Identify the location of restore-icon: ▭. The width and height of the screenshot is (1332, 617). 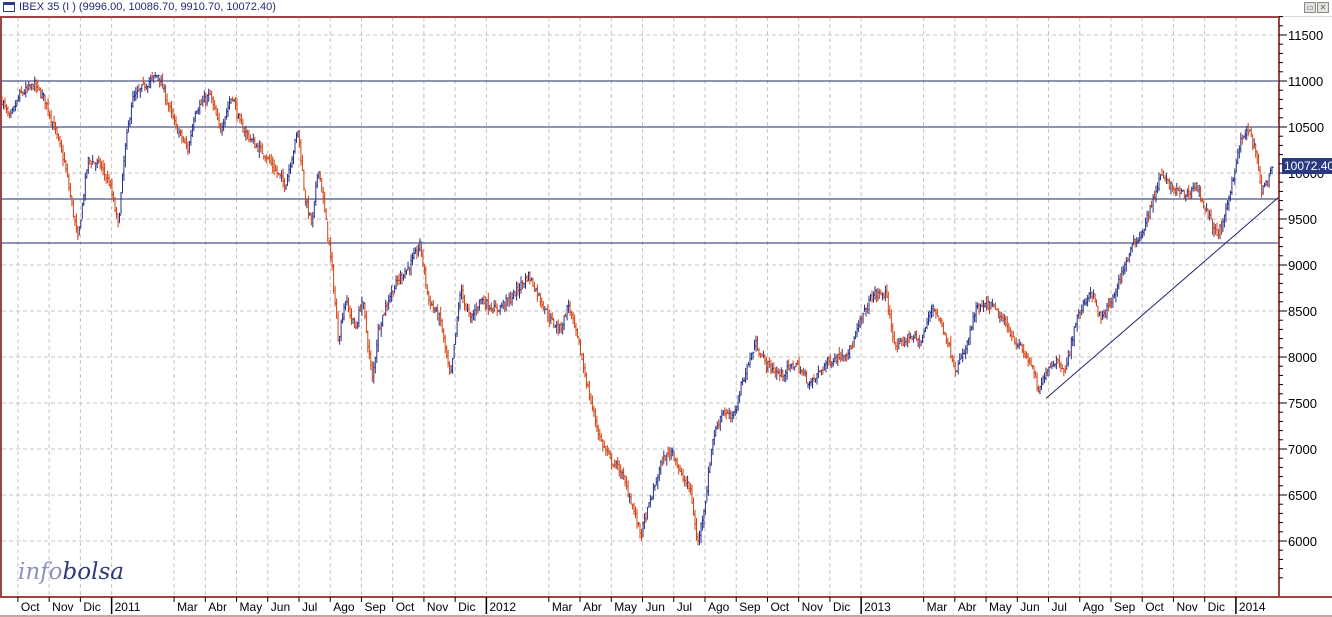
(1310, 7).